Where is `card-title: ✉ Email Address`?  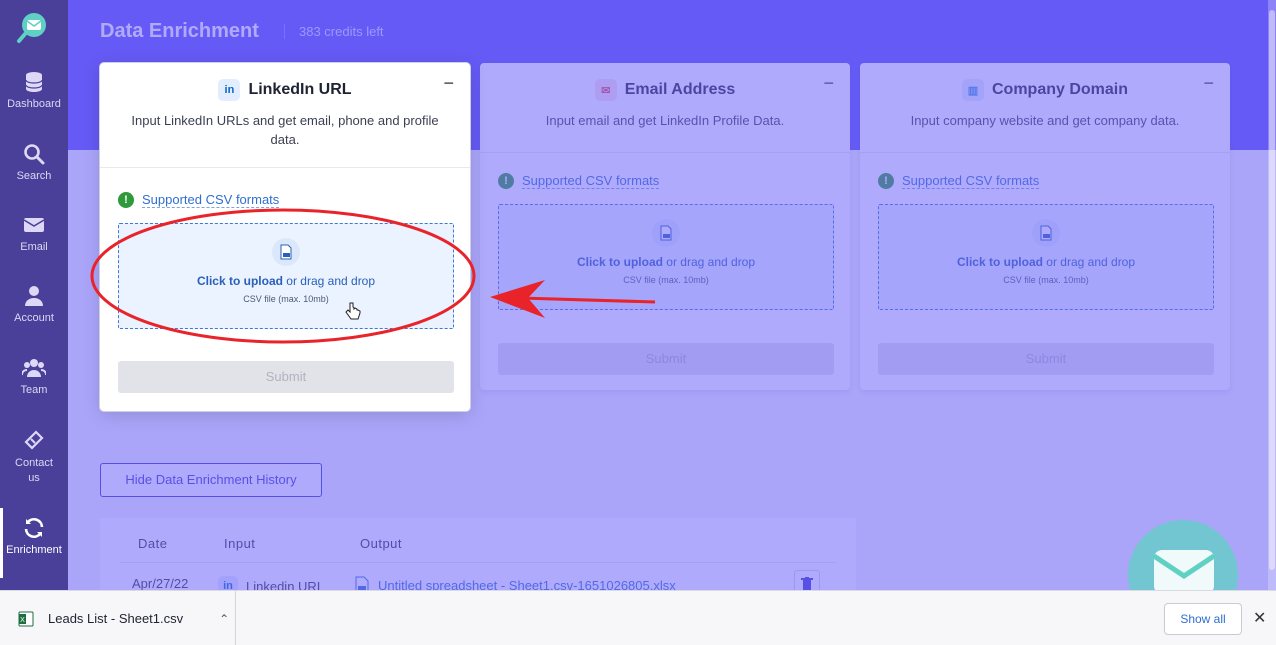
card-title: ✉ Email Address is located at coordinates (665, 90).